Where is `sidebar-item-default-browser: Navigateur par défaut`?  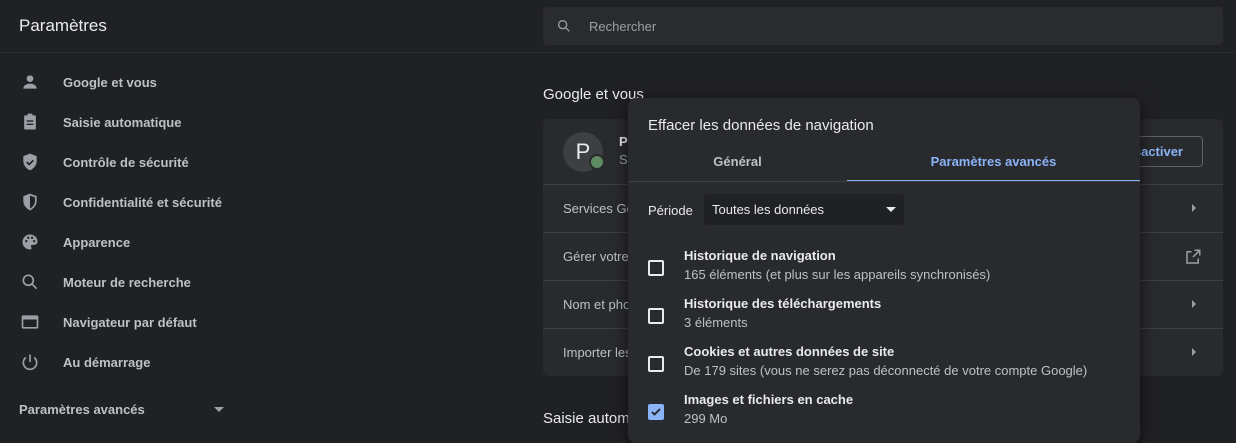
sidebar-item-default-browser: Navigateur par défaut is located at coordinates (120, 322).